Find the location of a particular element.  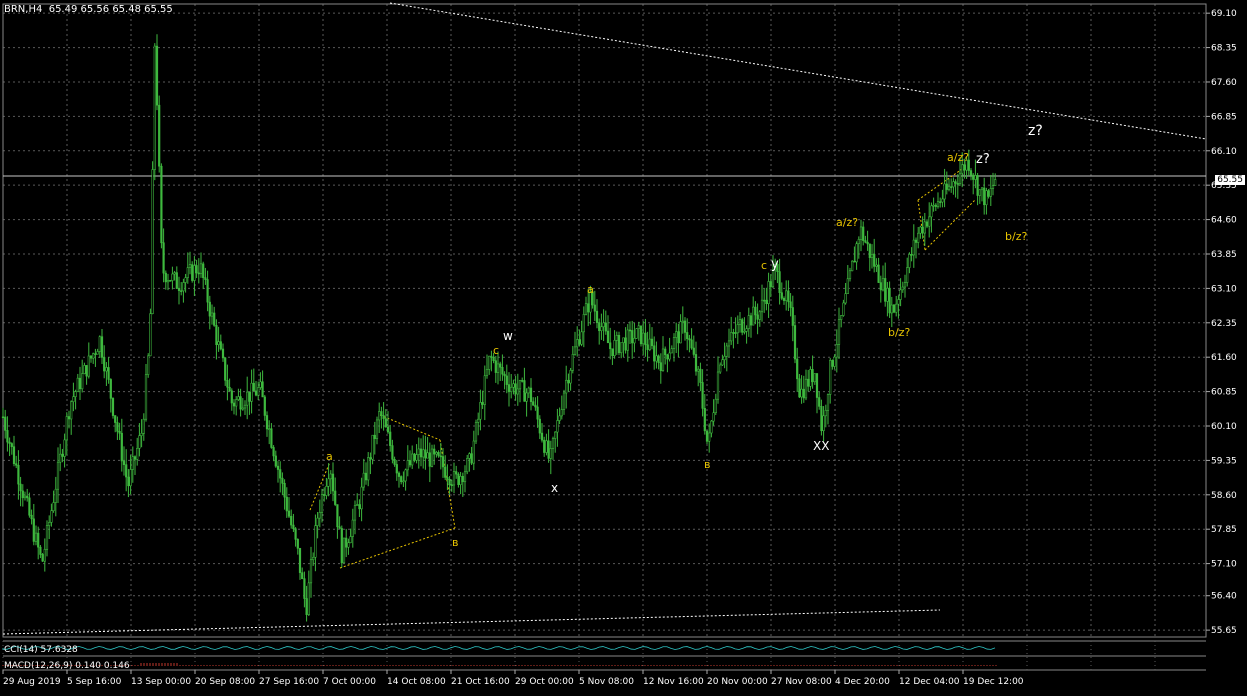

price-tick-label: 60.10 is located at coordinates (1224, 427).